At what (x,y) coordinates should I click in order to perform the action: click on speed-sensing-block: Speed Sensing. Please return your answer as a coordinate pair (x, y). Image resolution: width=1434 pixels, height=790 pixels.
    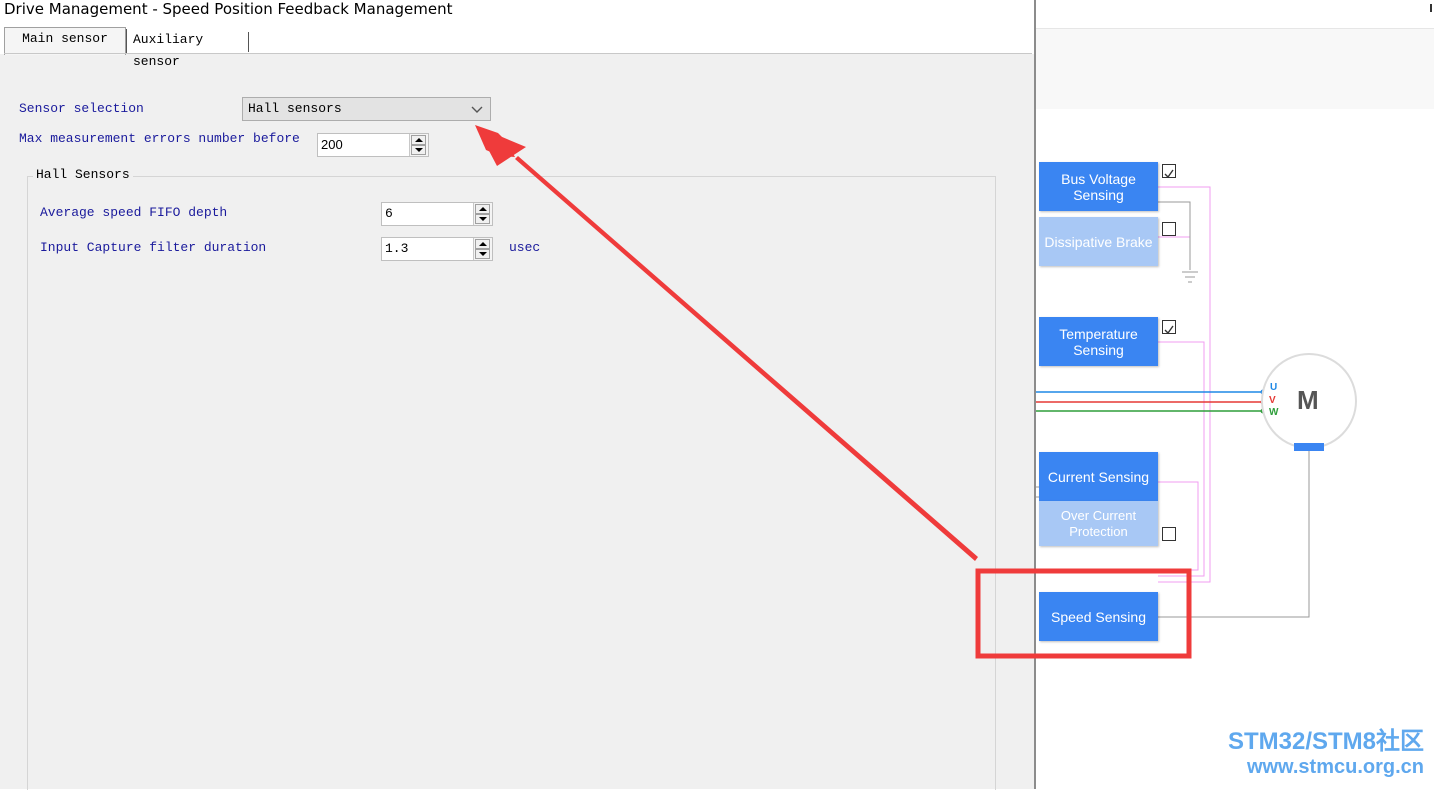
    Looking at the image, I should click on (1098, 616).